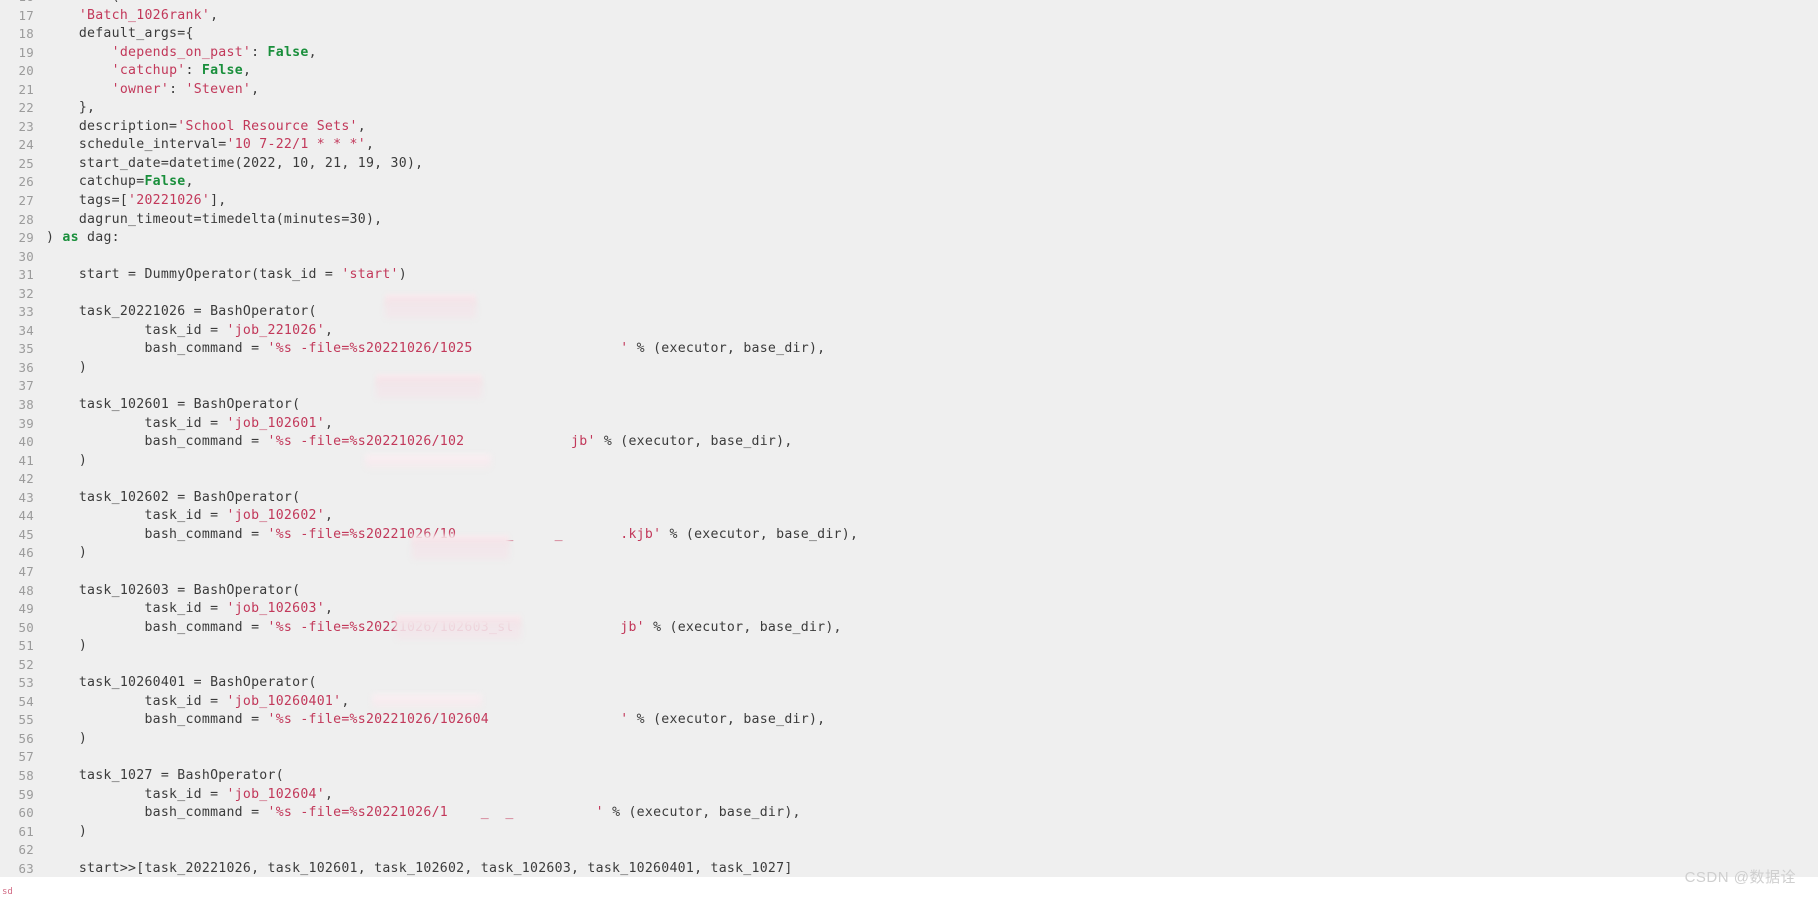 The image size is (1818, 899). I want to click on code-line: 19 'depends_on_past': False,, so click(909, 53).